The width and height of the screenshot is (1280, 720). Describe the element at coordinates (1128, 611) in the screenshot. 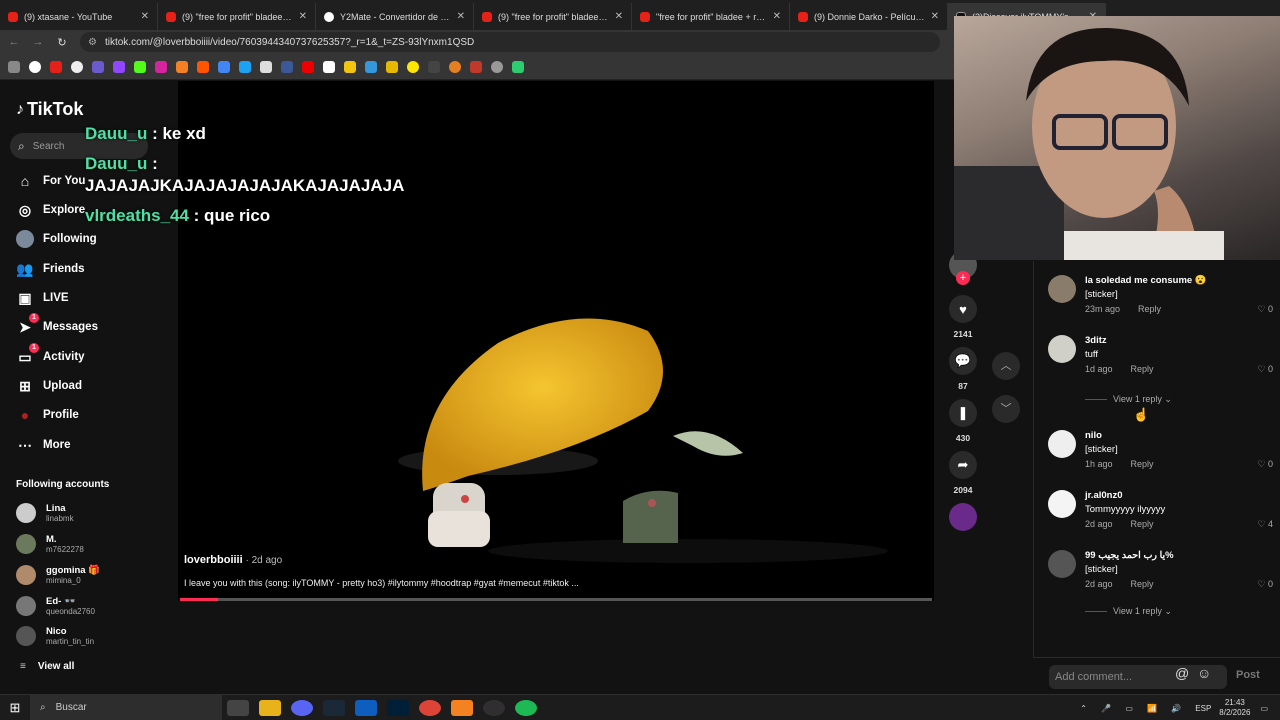

I see `view-replies-button: View 1 reply ⌄` at that location.